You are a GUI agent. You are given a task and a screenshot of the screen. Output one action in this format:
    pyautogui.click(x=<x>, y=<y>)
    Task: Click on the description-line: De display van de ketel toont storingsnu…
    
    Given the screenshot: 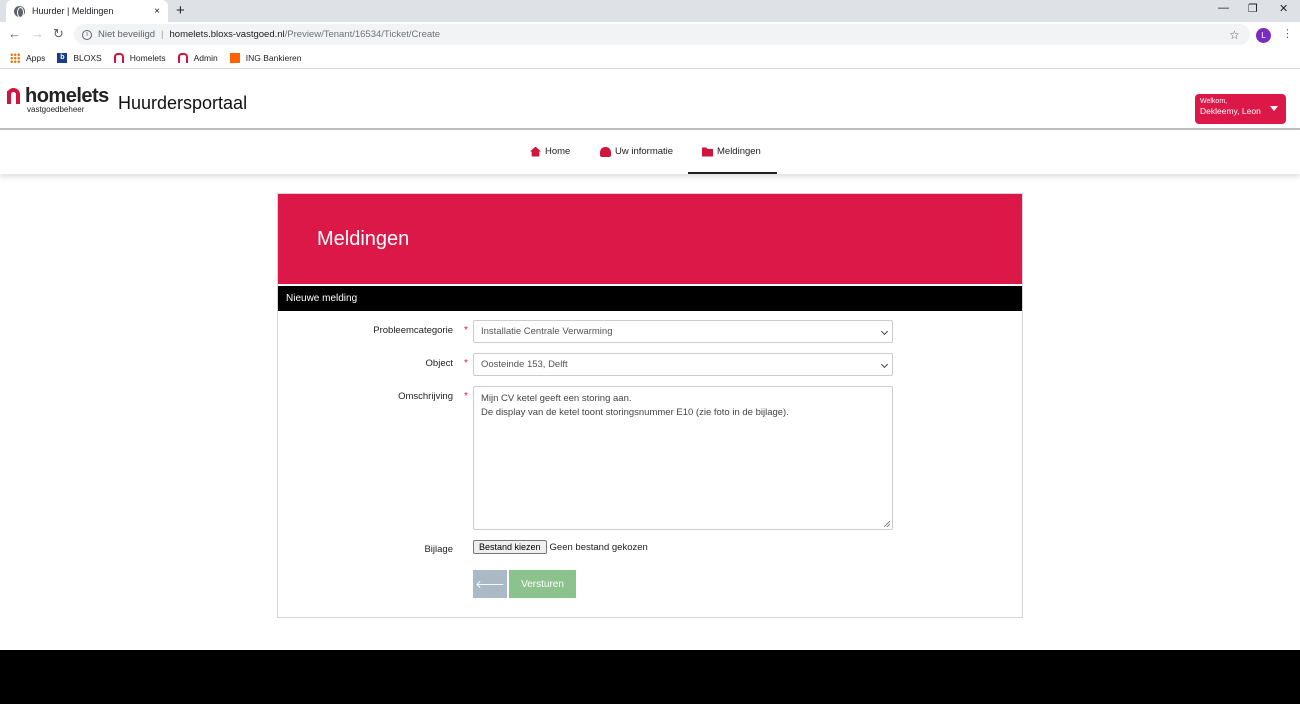 What is the action you would take?
    pyautogui.click(x=635, y=412)
    